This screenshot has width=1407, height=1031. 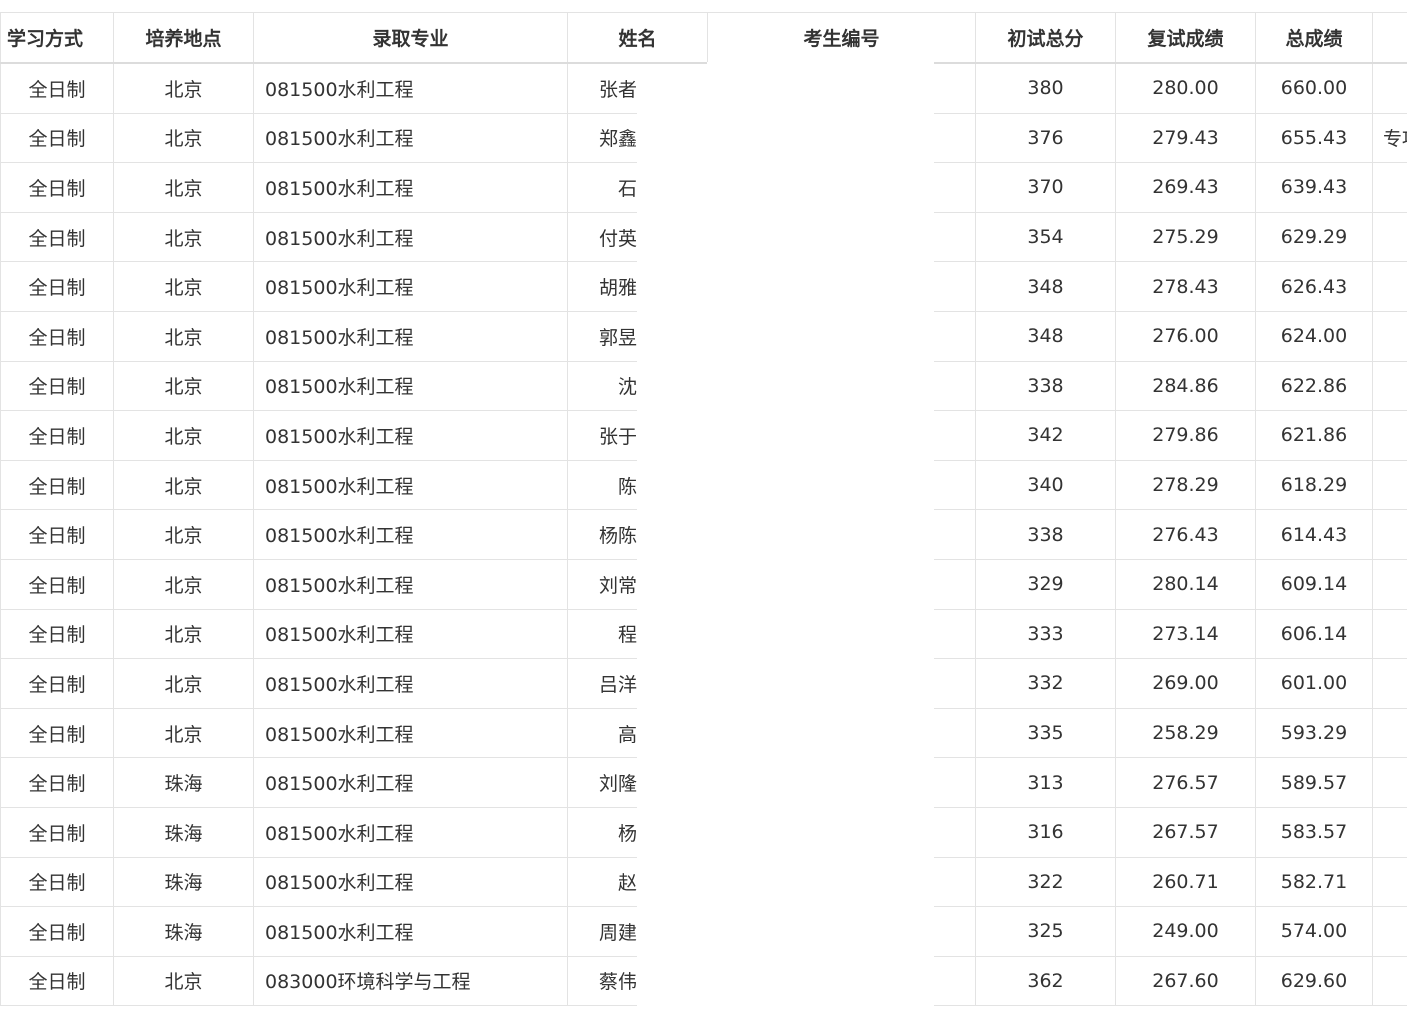 I want to click on cell-prelim-total: 362, so click(x=1045, y=981).